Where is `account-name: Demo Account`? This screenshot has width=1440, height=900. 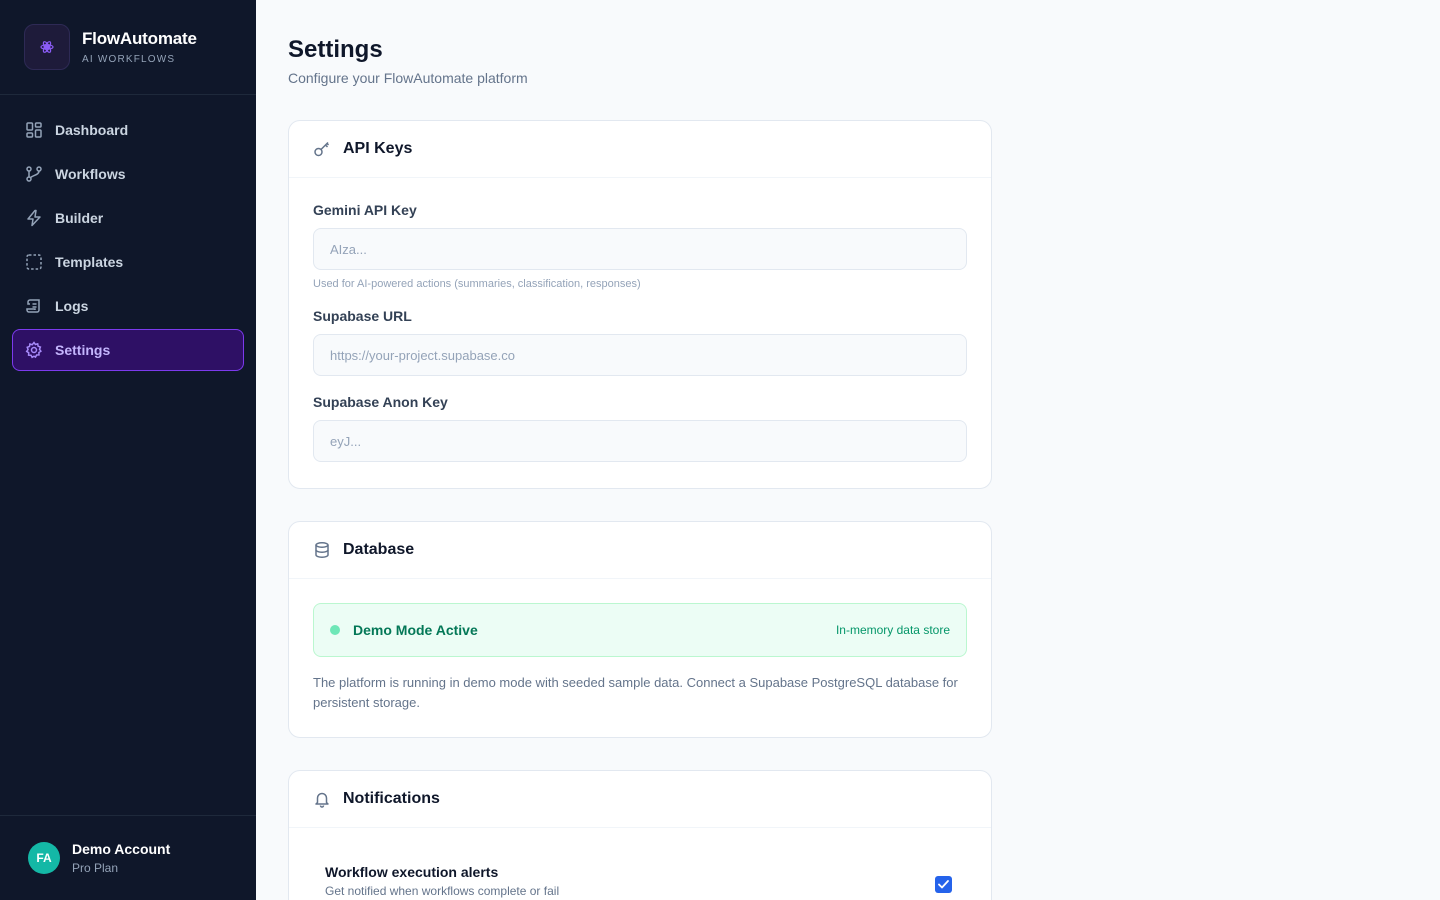
account-name: Demo Account is located at coordinates (121, 849).